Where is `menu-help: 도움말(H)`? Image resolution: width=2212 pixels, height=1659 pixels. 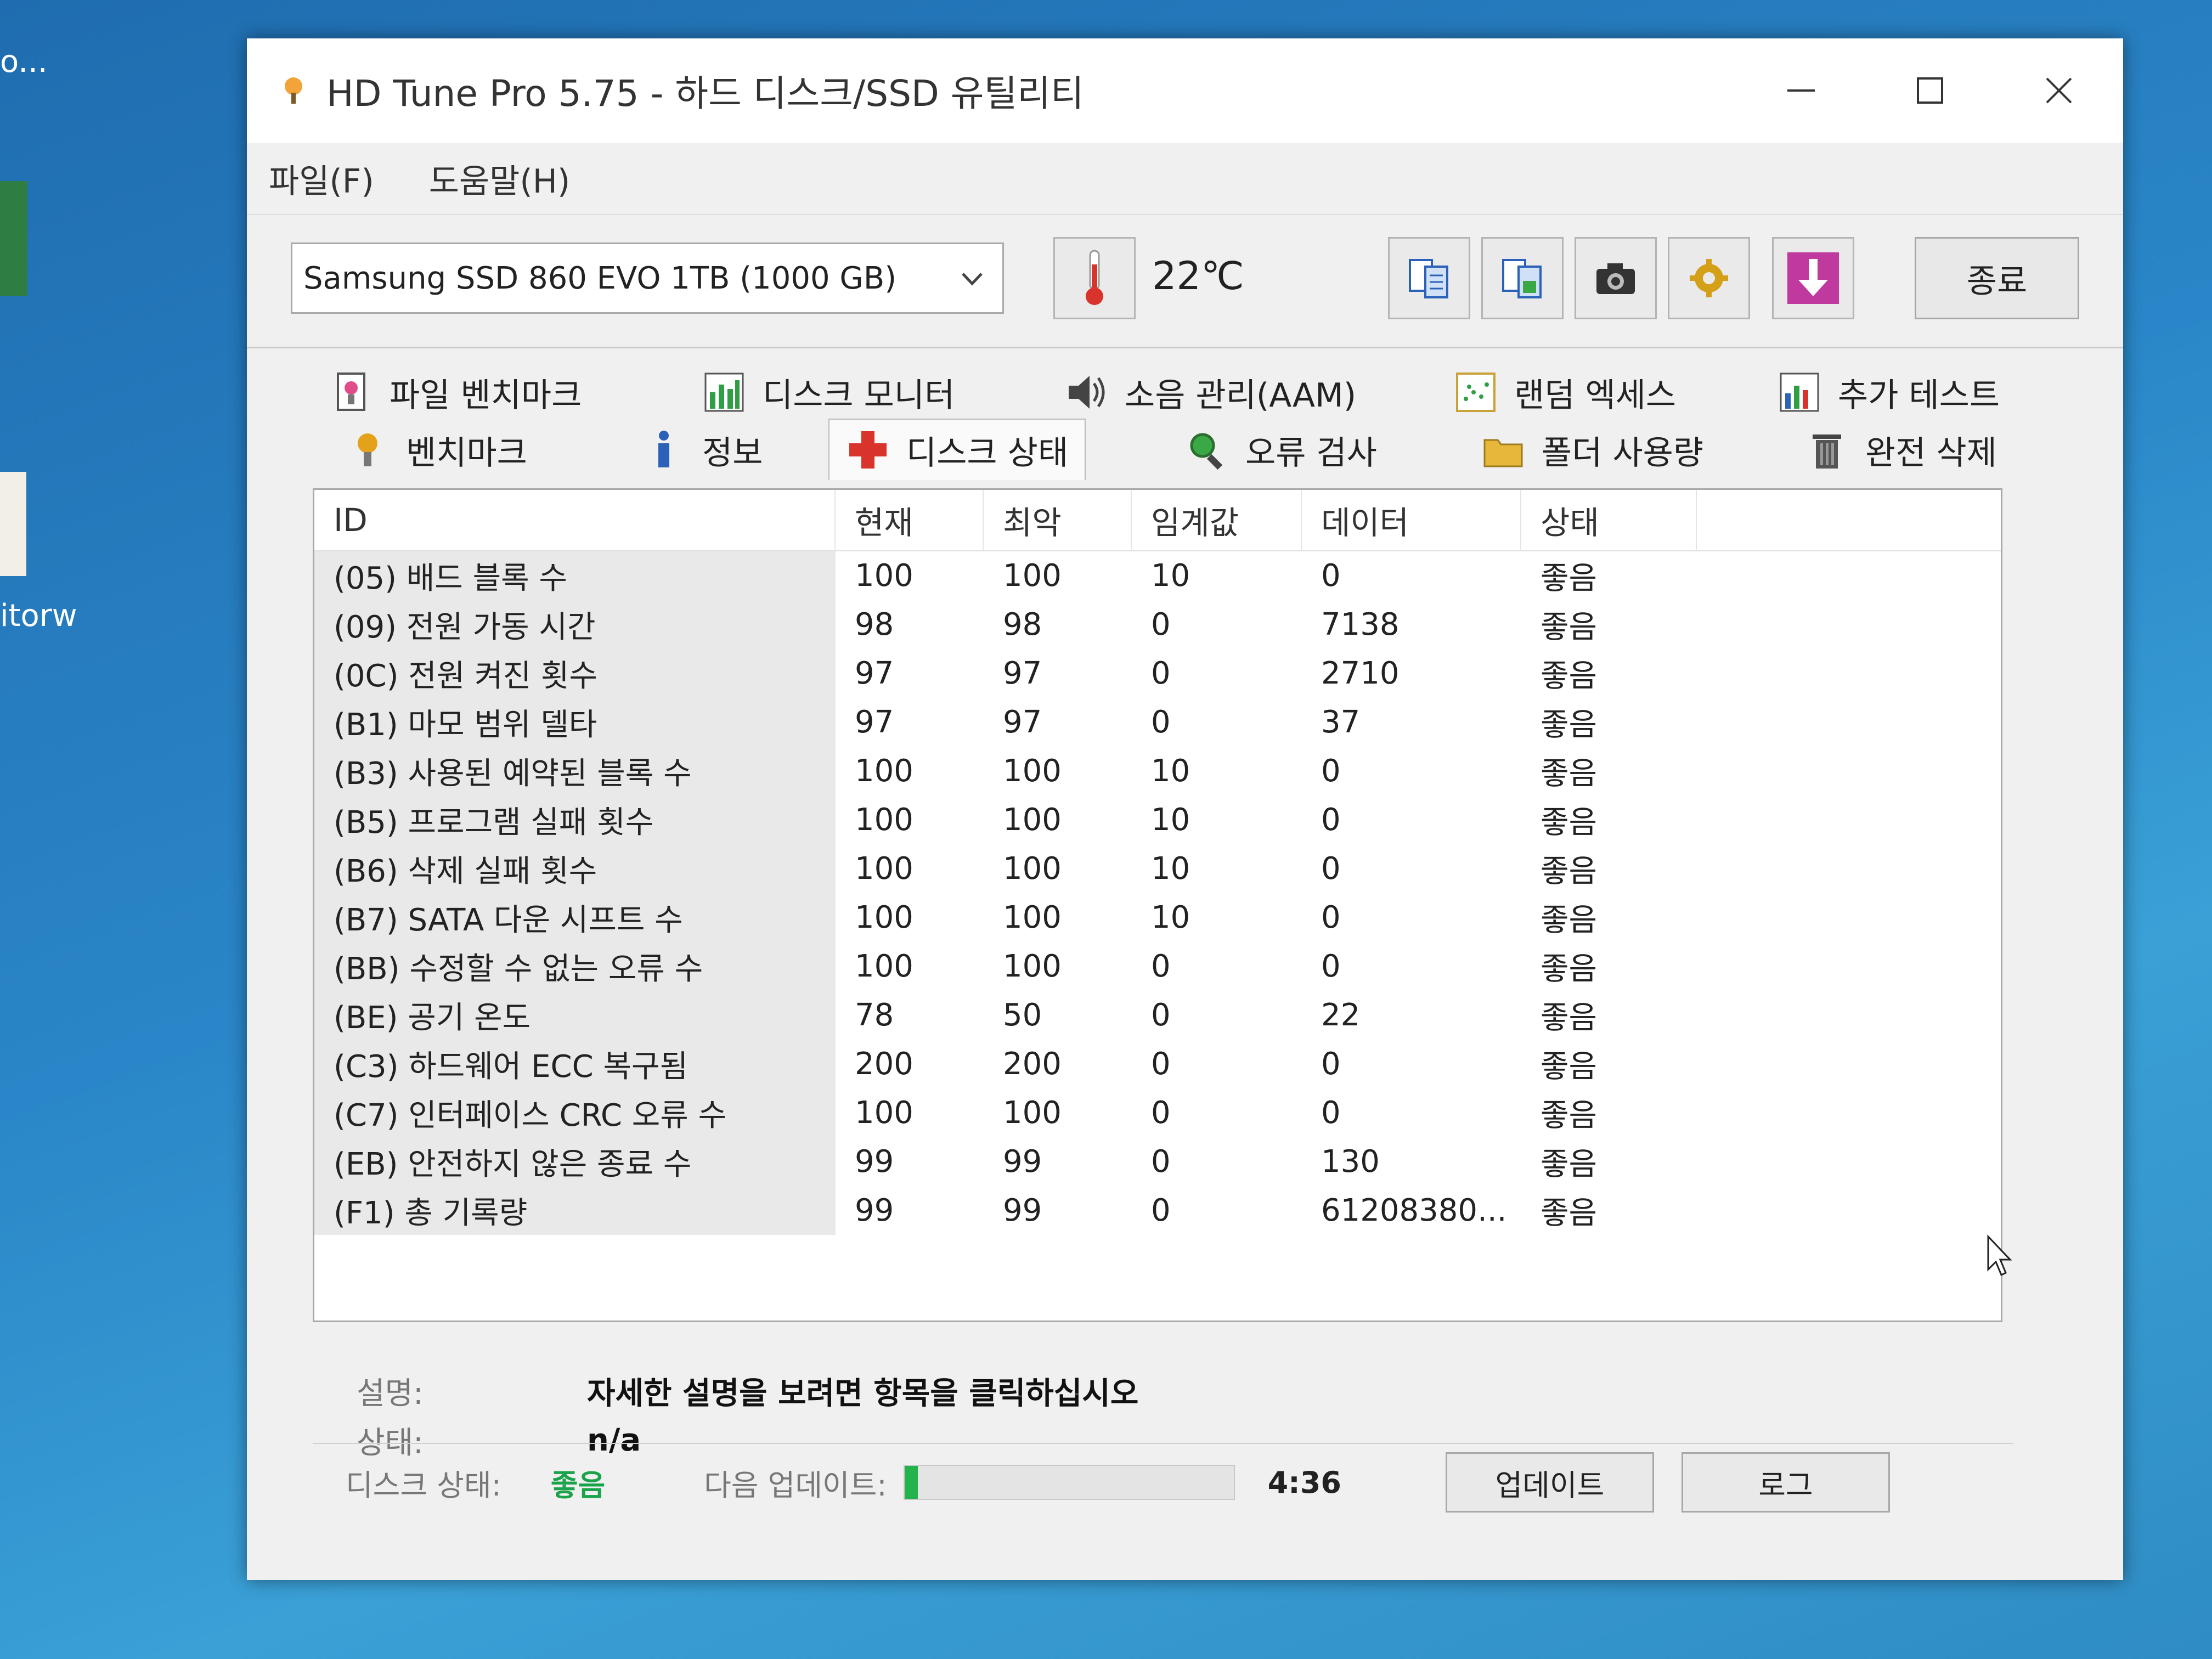 menu-help: 도움말(H) is located at coordinates (500, 179).